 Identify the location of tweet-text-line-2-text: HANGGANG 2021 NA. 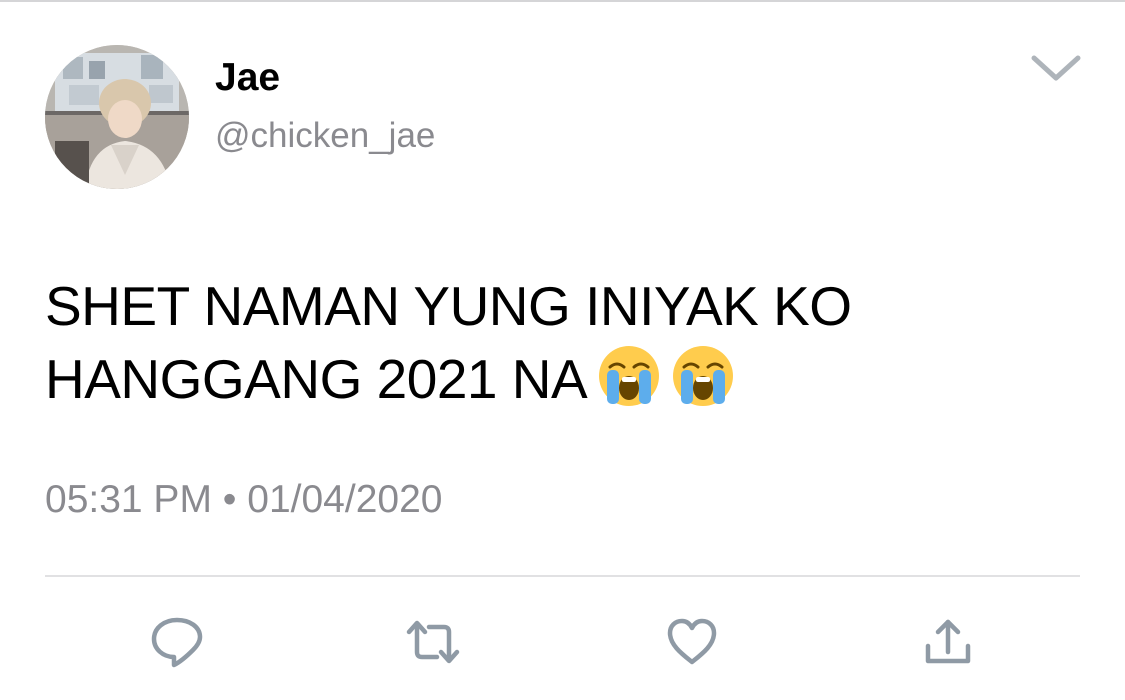
(316, 379).